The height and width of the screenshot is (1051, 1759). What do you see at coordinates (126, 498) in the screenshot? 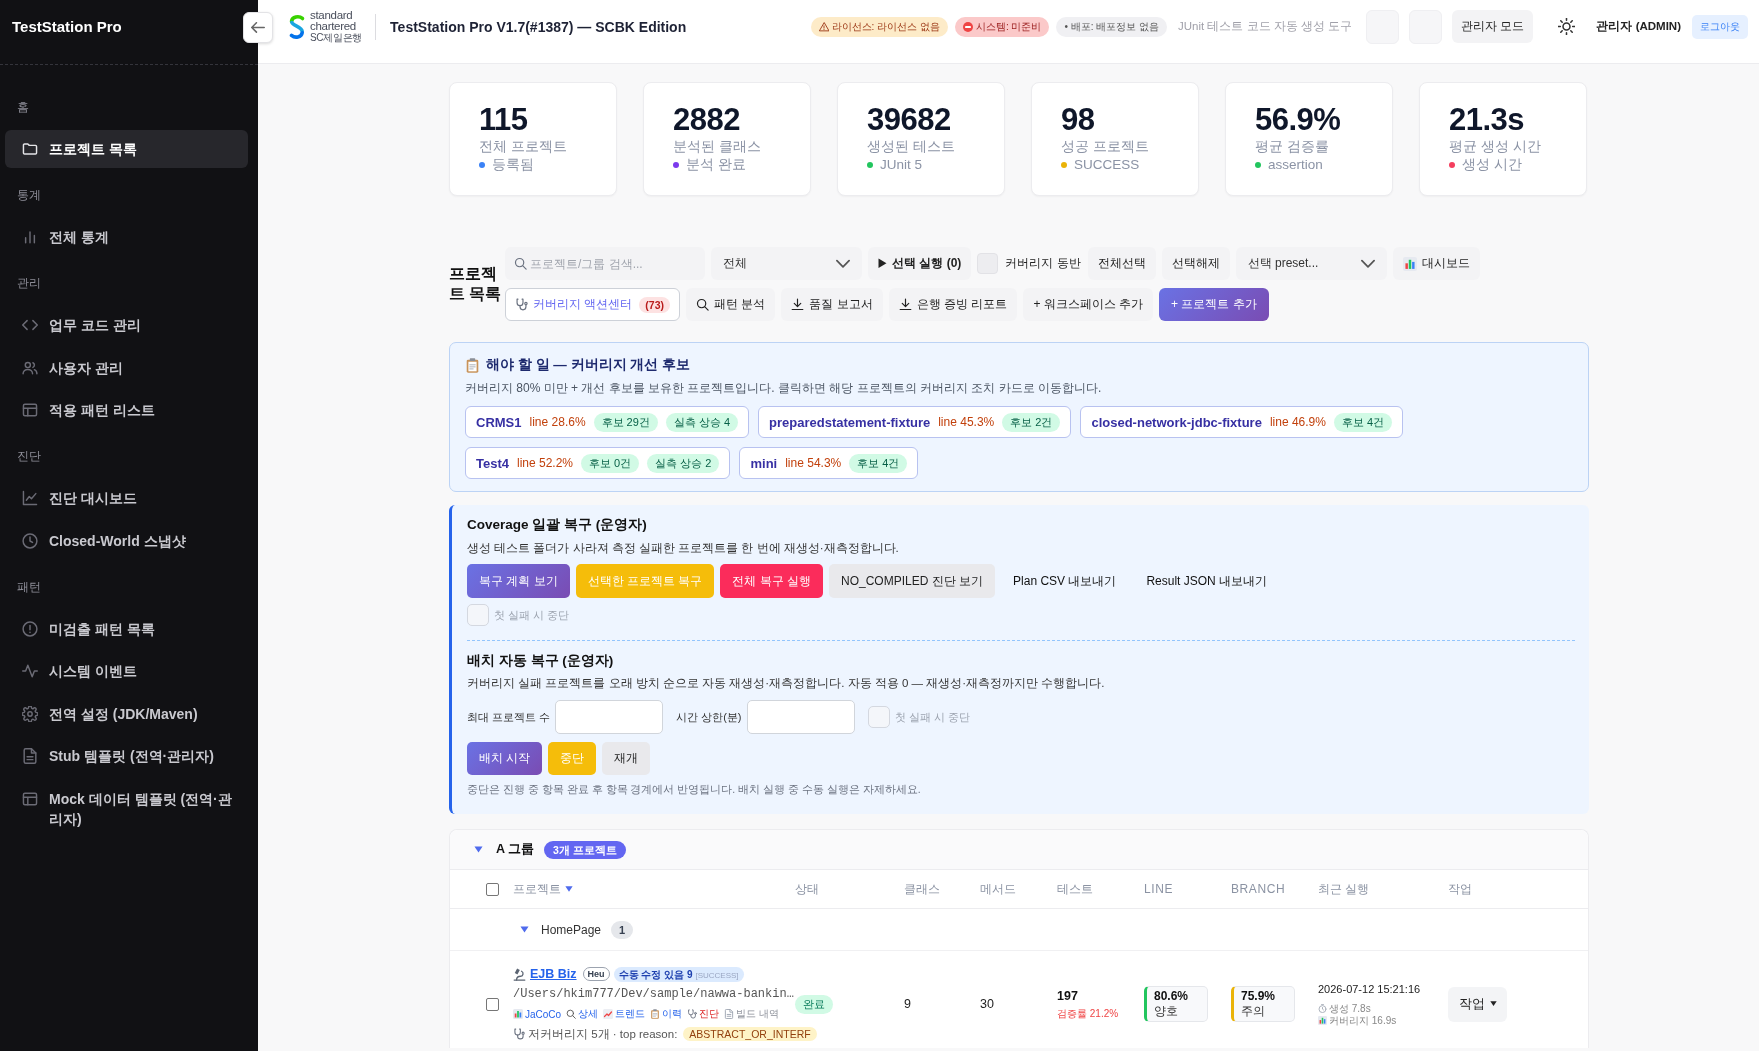
I see `nav-item: 진단 대시보드` at bounding box center [126, 498].